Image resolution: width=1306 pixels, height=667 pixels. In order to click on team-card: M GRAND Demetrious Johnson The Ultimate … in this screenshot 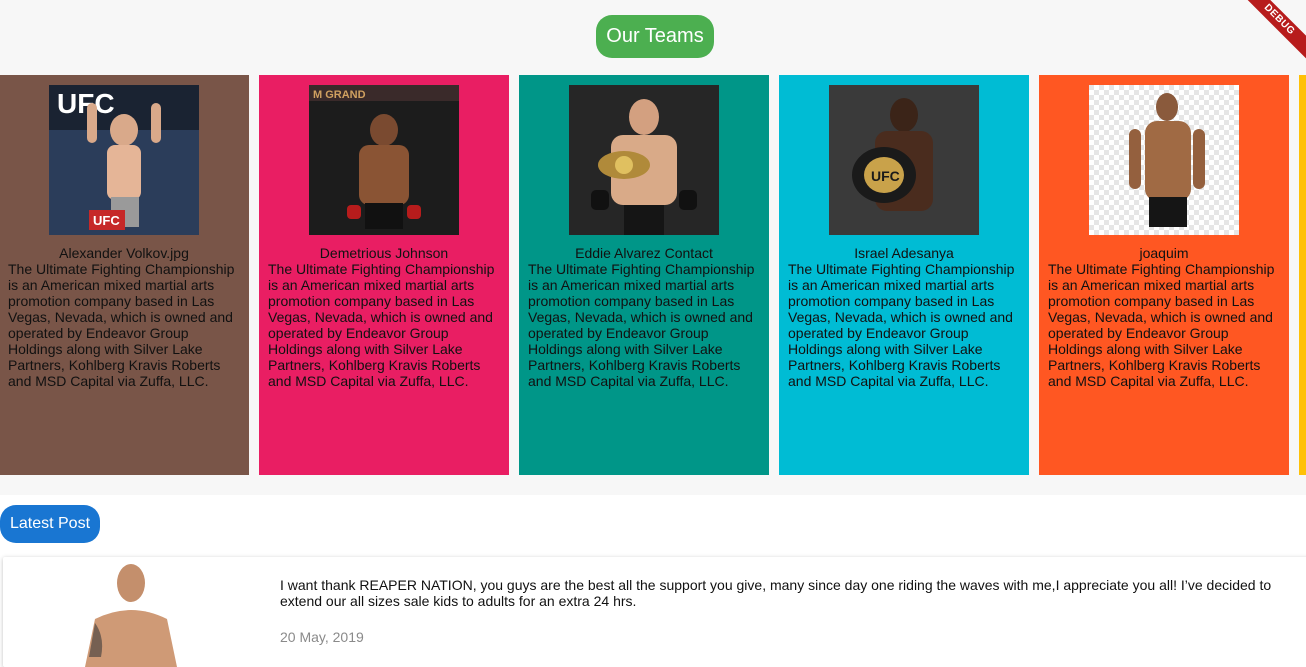, I will do `click(384, 275)`.